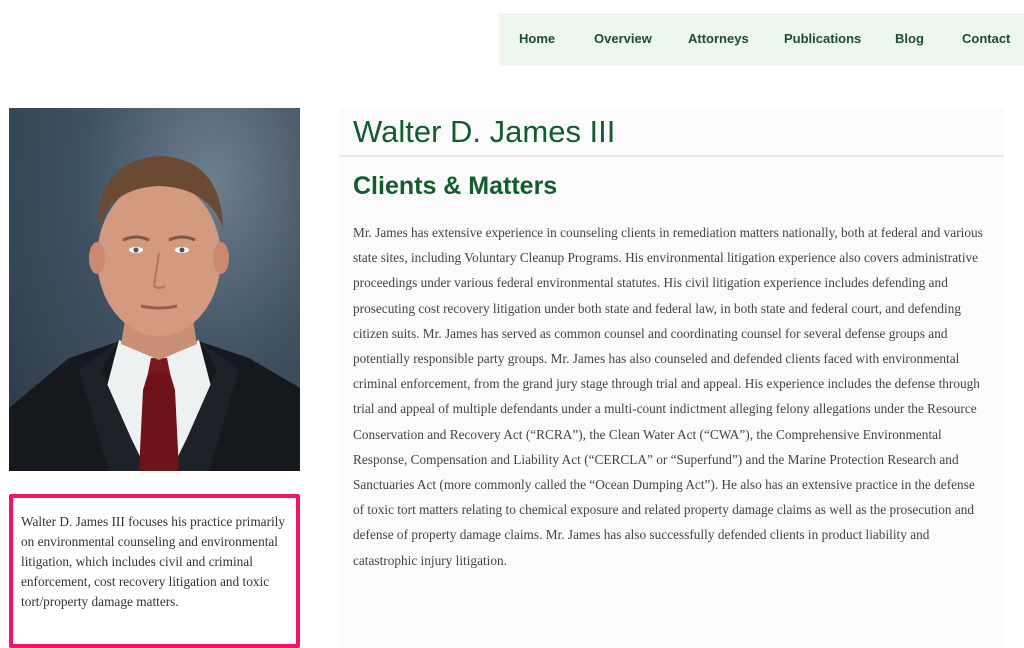 Image resolution: width=1024 pixels, height=648 pixels. What do you see at coordinates (154, 313) in the screenshot?
I see `portrait-illustration` at bounding box center [154, 313].